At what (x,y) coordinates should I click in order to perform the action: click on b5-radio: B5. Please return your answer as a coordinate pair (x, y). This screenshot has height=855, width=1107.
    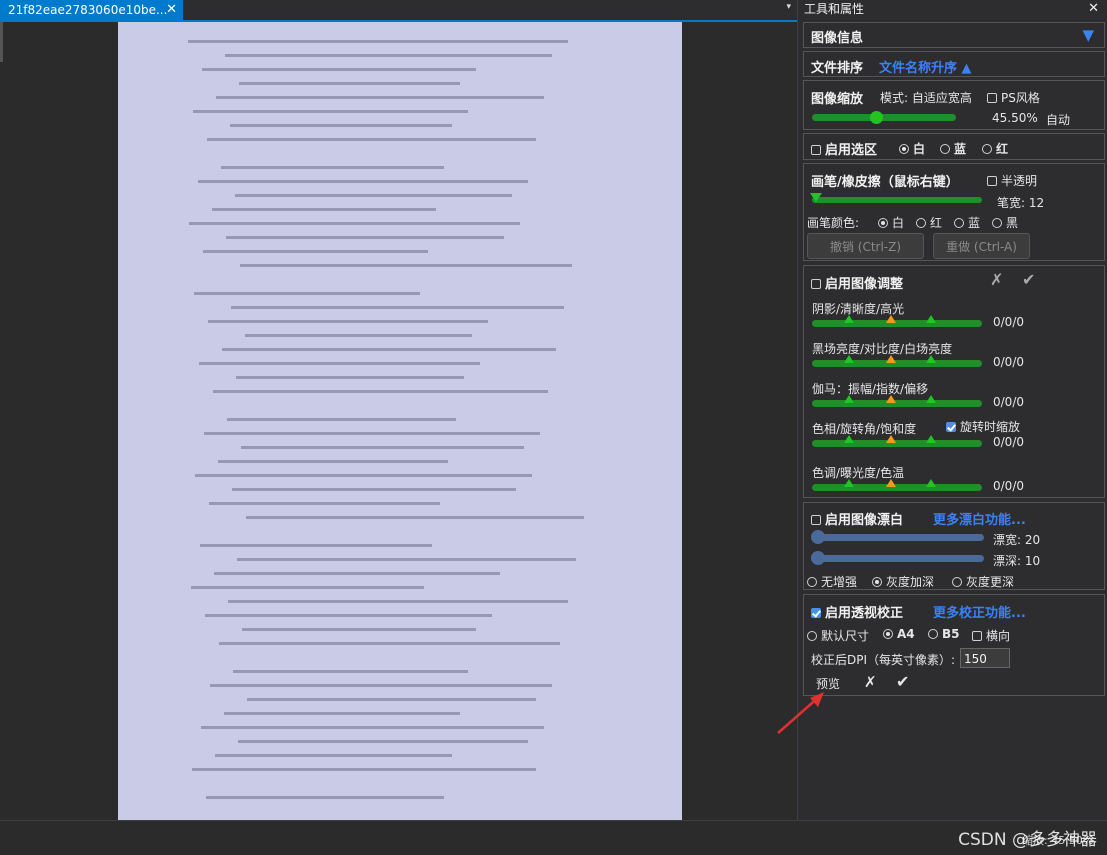
    Looking at the image, I should click on (944, 634).